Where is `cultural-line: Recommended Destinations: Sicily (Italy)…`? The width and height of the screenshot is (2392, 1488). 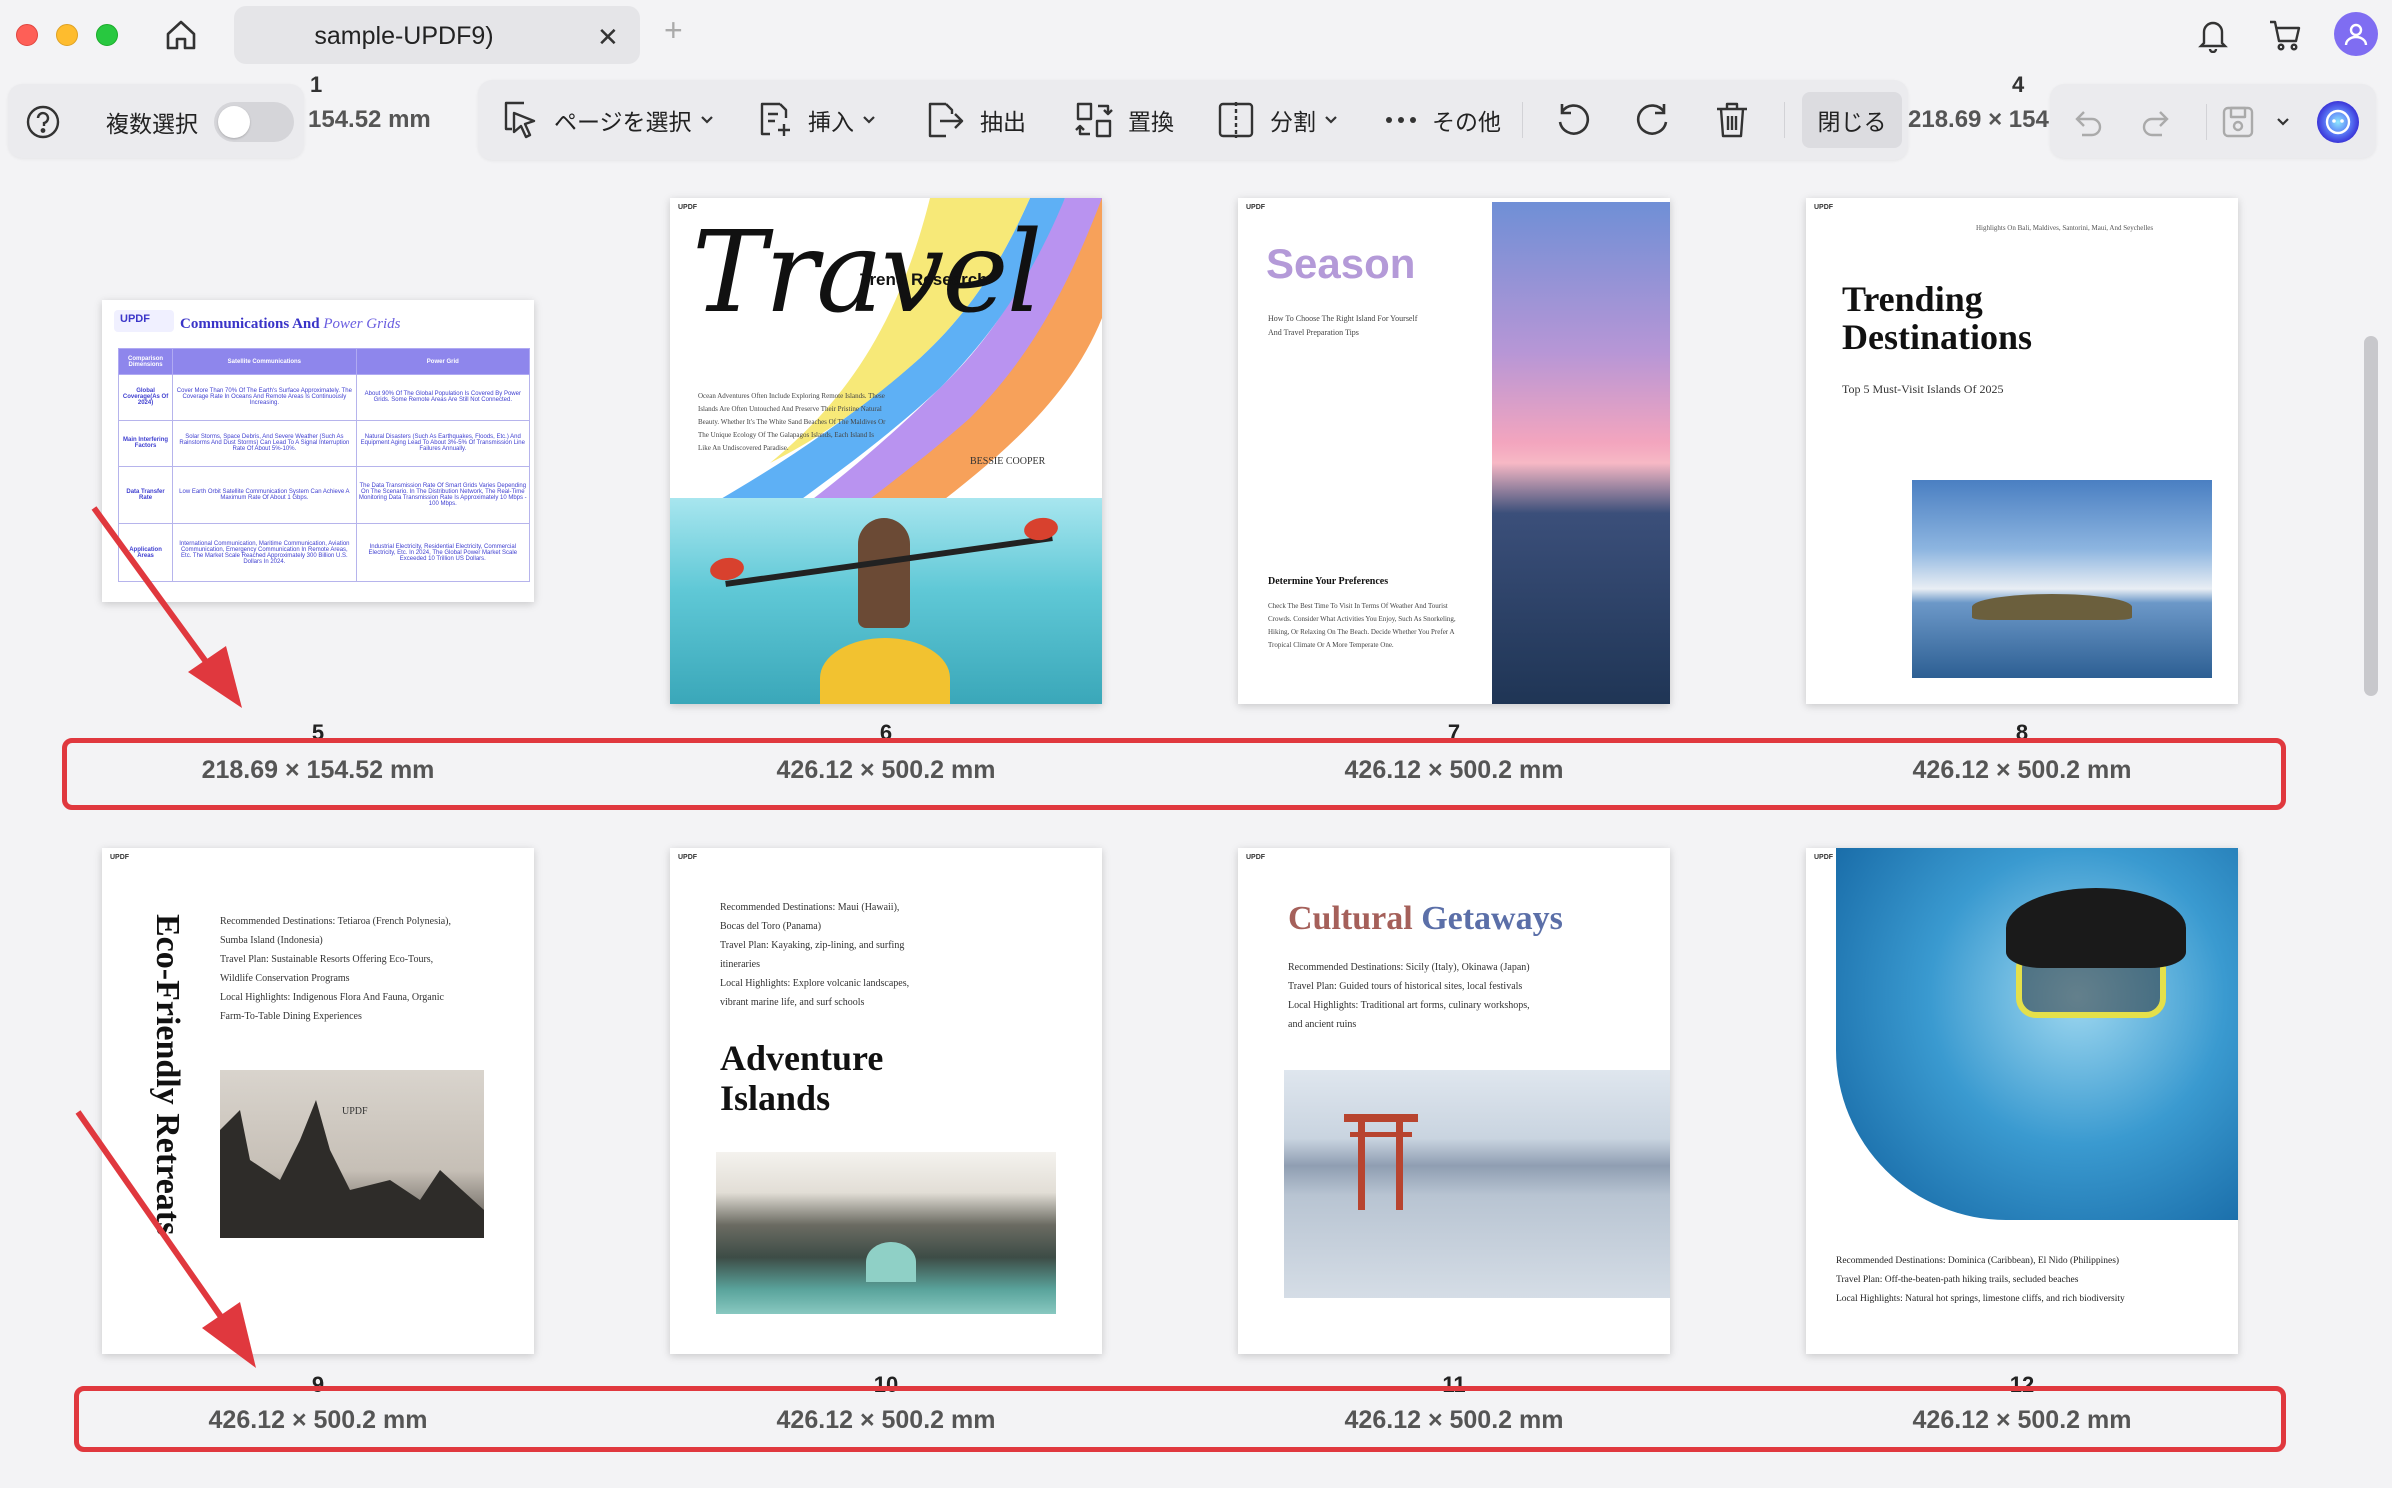 cultural-line: Recommended Destinations: Sicily (Italy)… is located at coordinates (1409, 967).